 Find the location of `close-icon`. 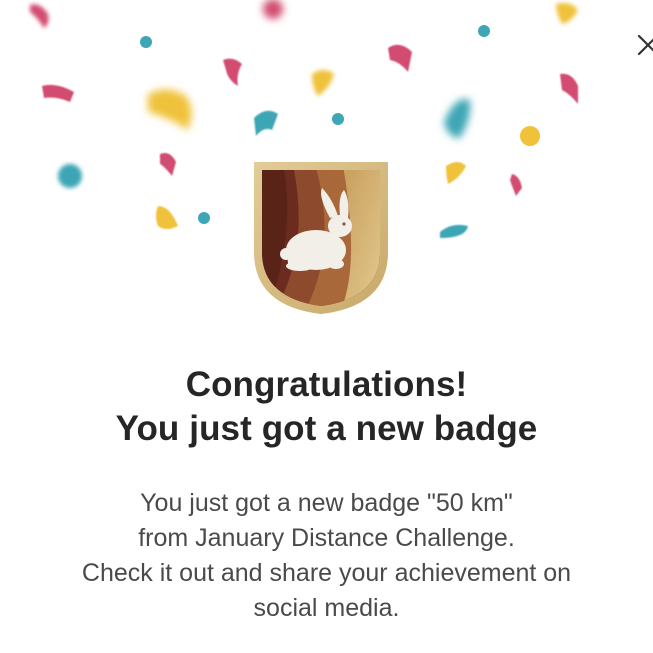

close-icon is located at coordinates (645, 45).